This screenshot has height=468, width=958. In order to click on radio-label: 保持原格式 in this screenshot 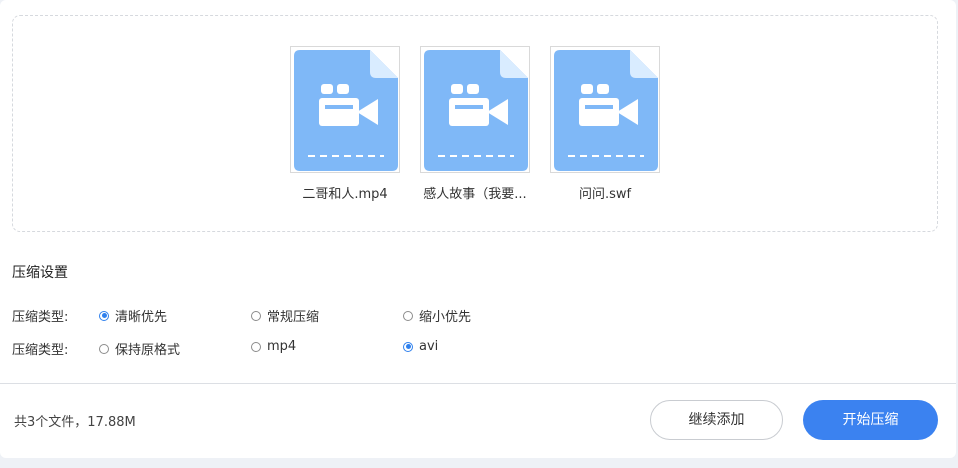, I will do `click(148, 350)`.